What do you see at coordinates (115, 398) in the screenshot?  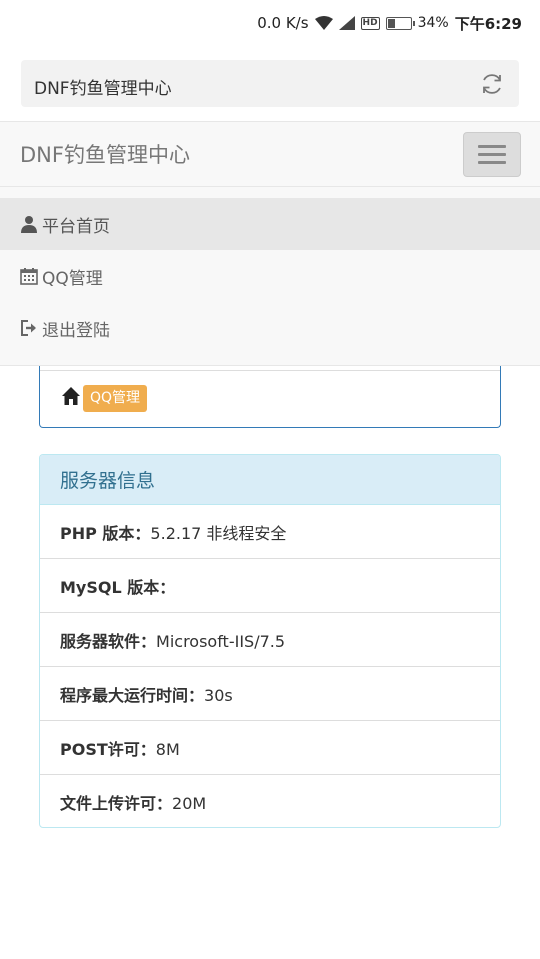 I see `breadcrumb-current-label: QQ管理` at bounding box center [115, 398].